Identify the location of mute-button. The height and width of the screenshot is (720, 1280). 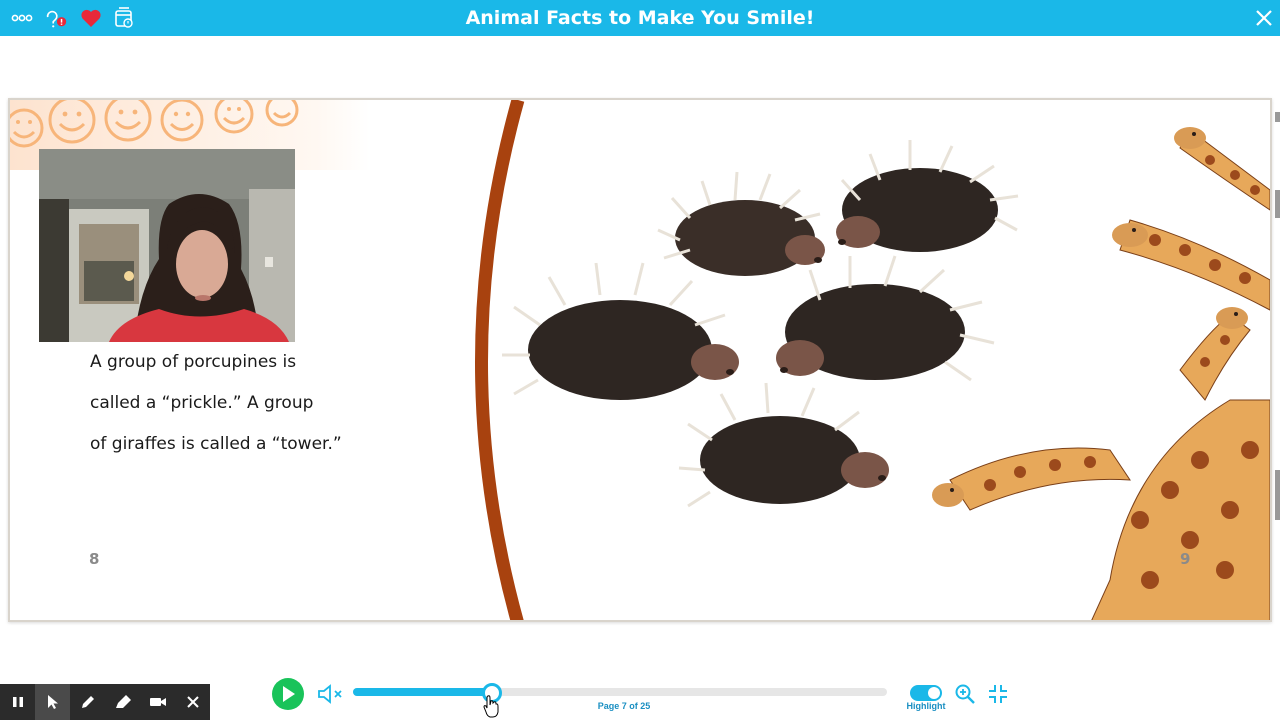
(331, 694).